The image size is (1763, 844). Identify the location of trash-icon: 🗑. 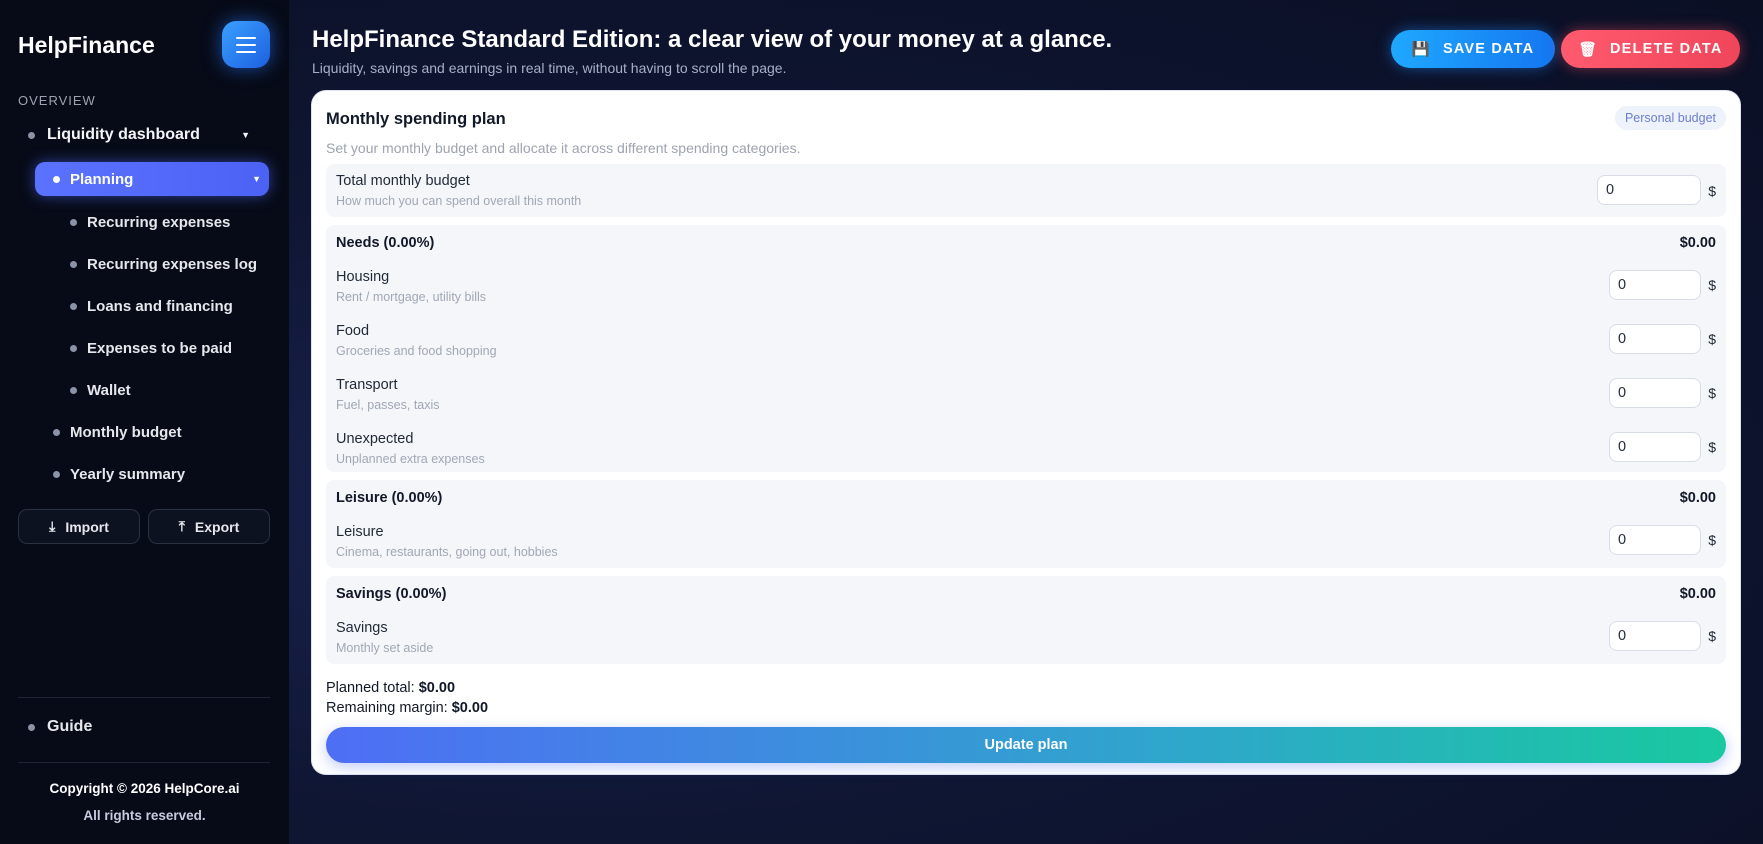
(1588, 49).